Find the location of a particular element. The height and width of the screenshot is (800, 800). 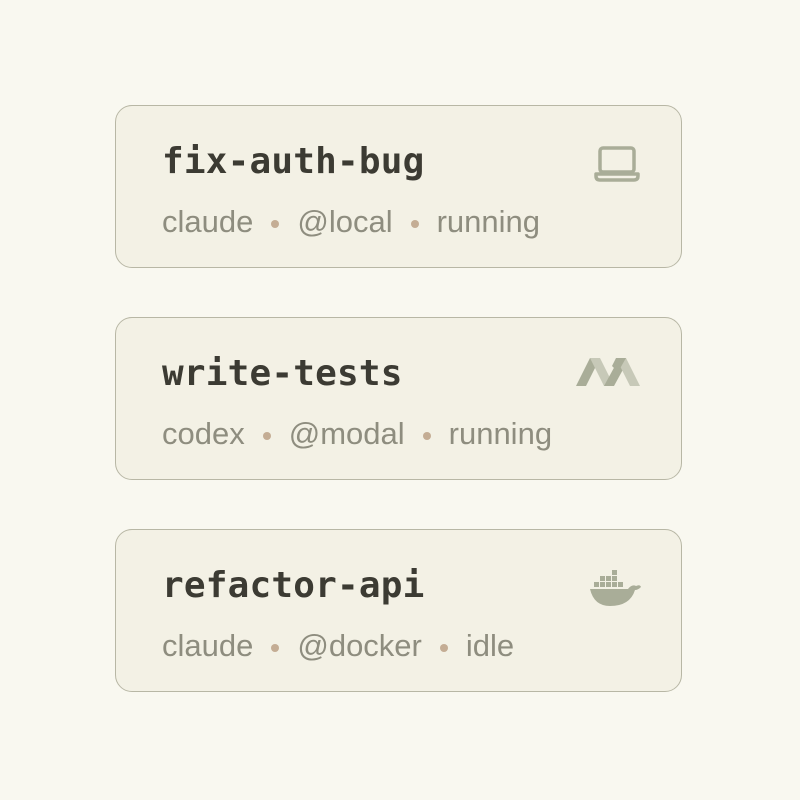

modal-logo-icon is located at coordinates (608, 372).